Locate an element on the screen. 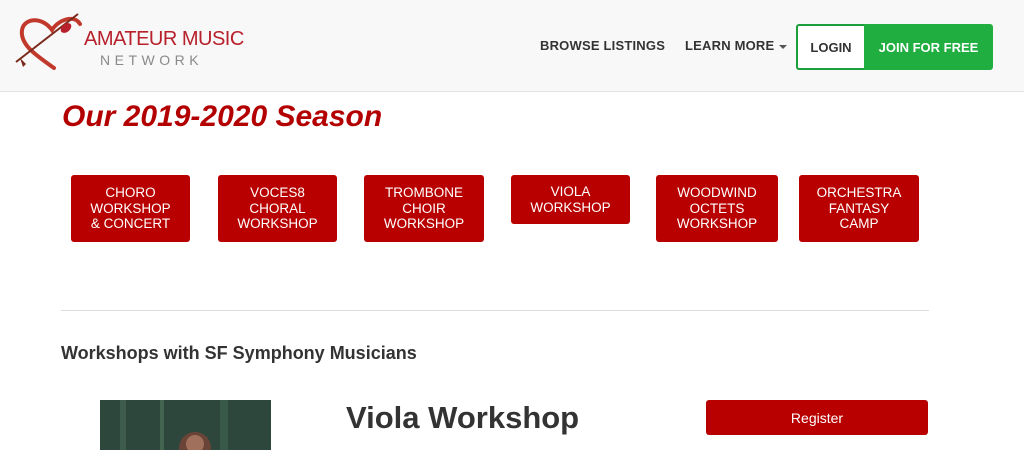 The height and width of the screenshot is (450, 1024). caret-down-icon is located at coordinates (783, 46).